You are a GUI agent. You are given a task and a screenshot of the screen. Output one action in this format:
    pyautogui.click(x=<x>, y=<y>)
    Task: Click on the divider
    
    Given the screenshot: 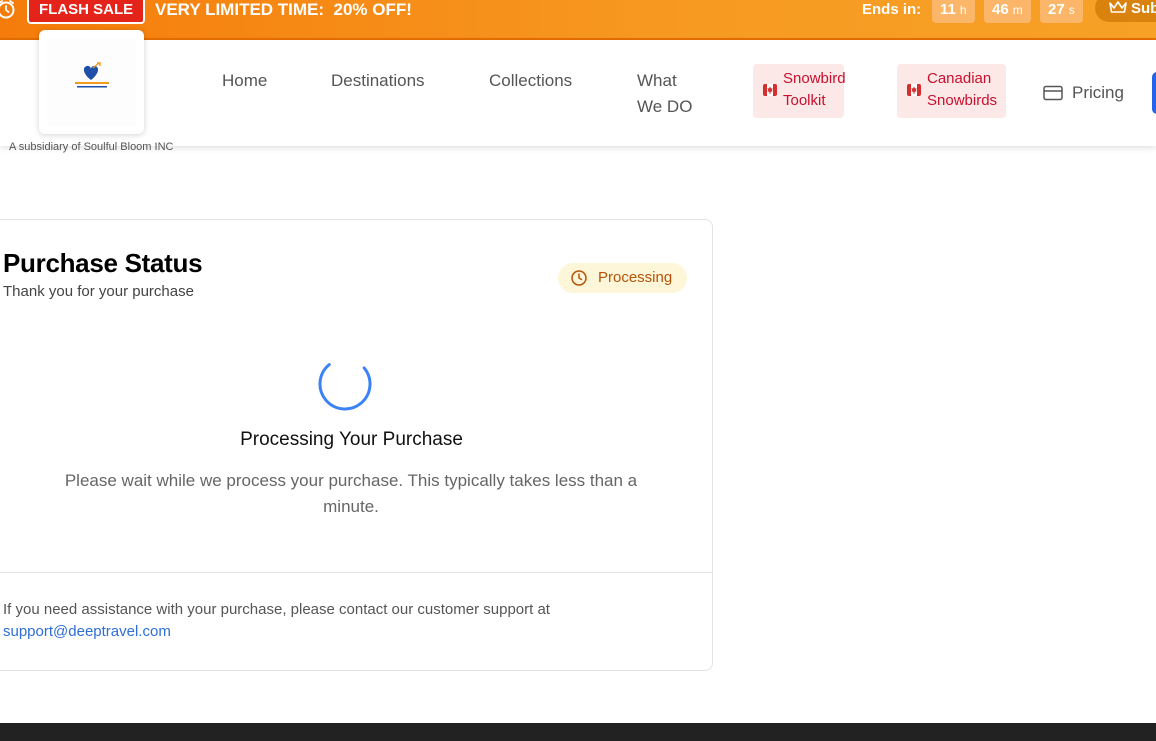 What is the action you would take?
    pyautogui.click(x=356, y=572)
    